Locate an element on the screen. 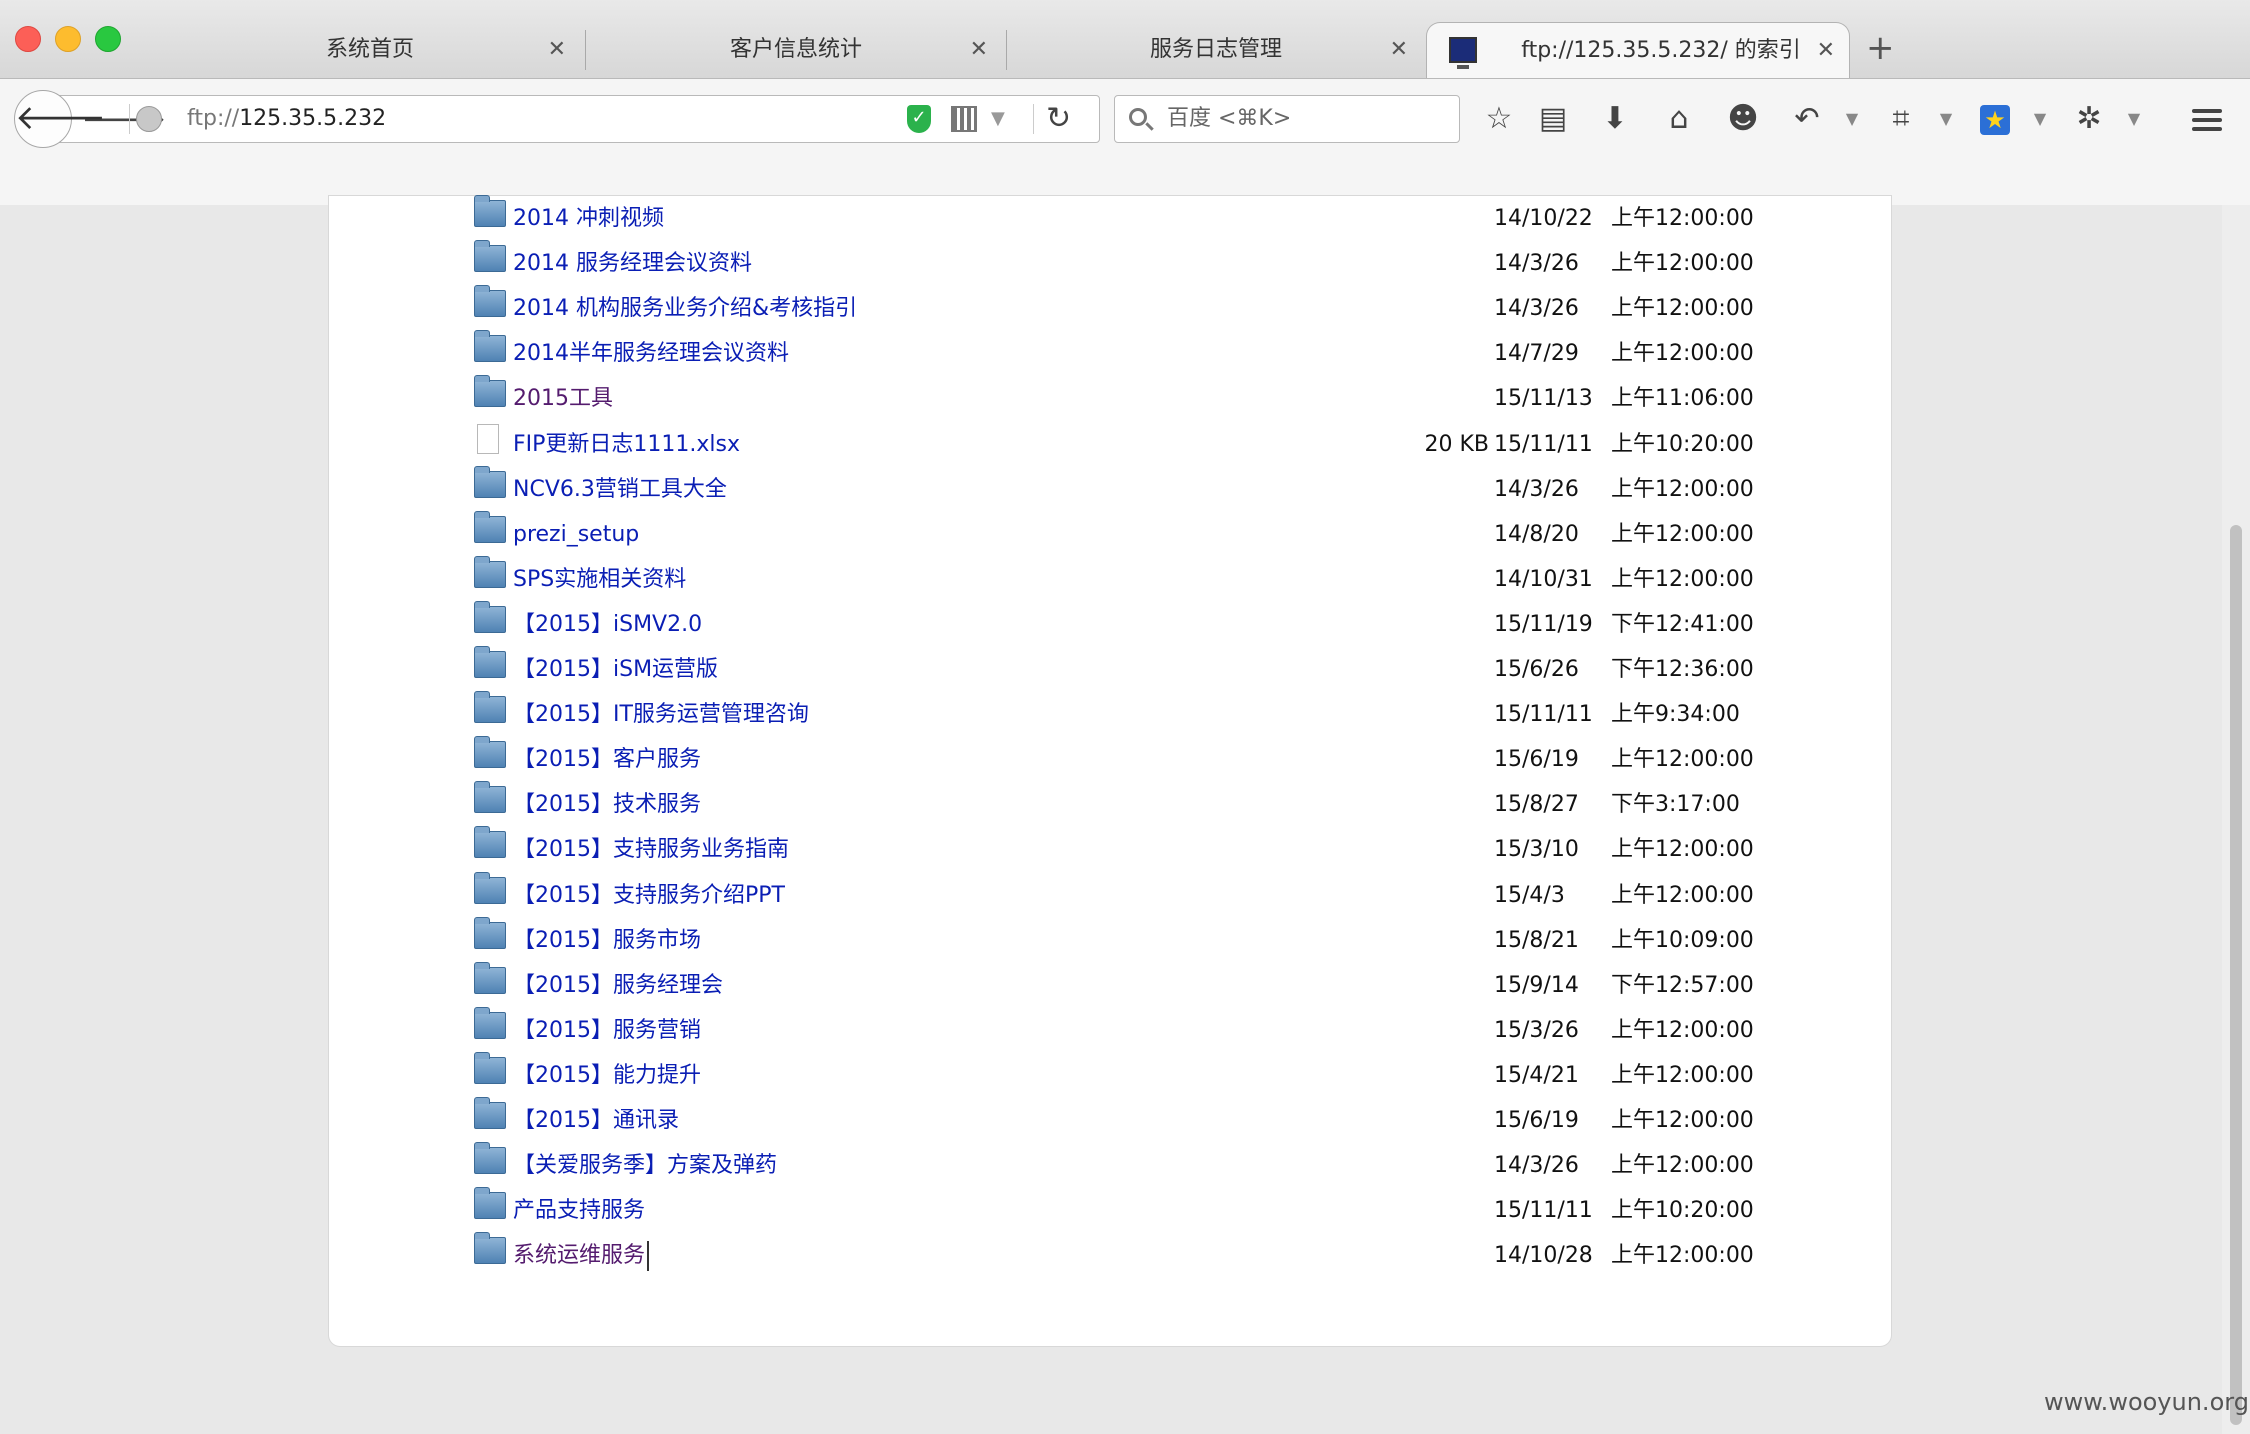 The height and width of the screenshot is (1434, 2250). window-minimize-button is located at coordinates (68, 39).